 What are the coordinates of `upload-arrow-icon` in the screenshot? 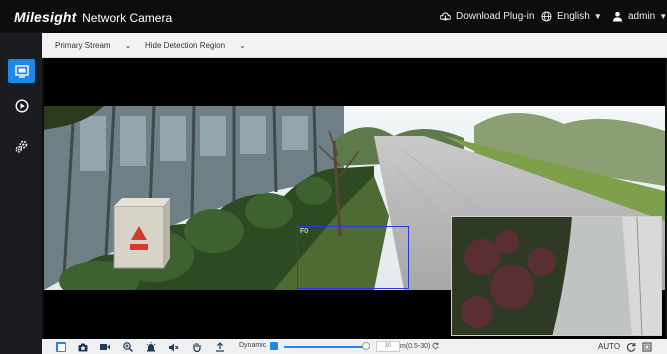 It's located at (220, 347).